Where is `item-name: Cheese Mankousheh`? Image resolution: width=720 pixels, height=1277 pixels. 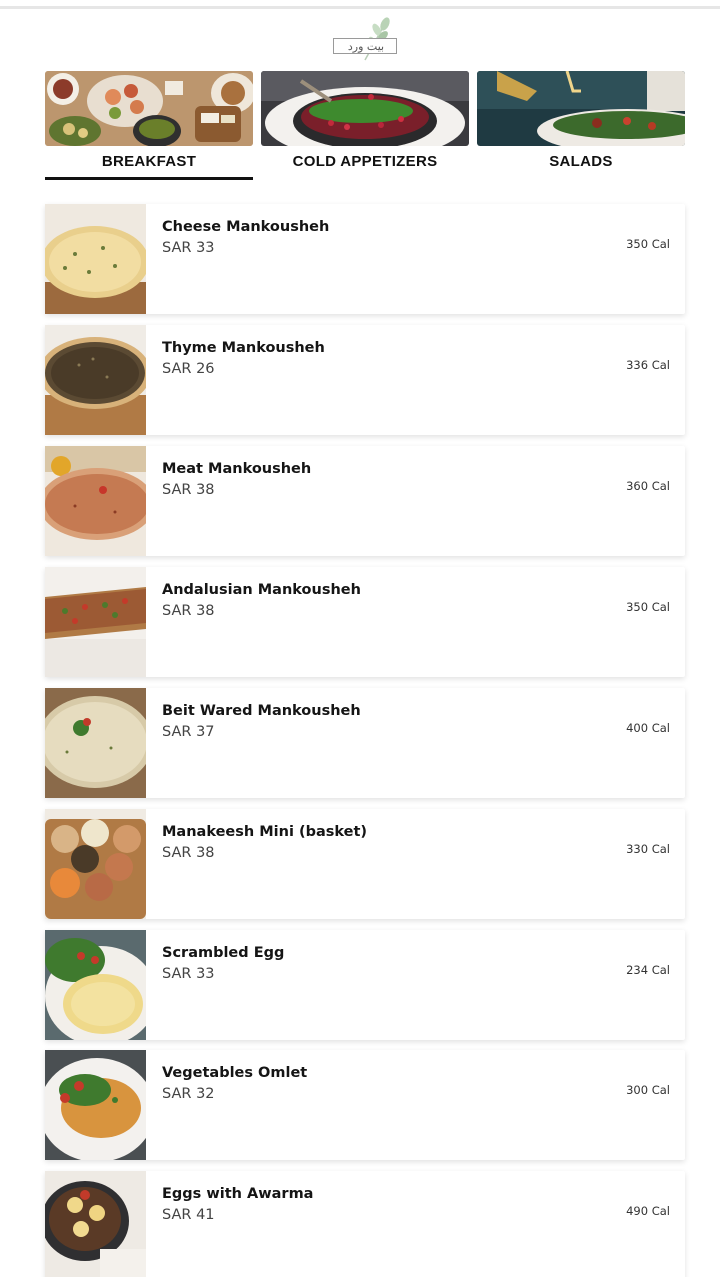 item-name: Cheese Mankousheh is located at coordinates (246, 227).